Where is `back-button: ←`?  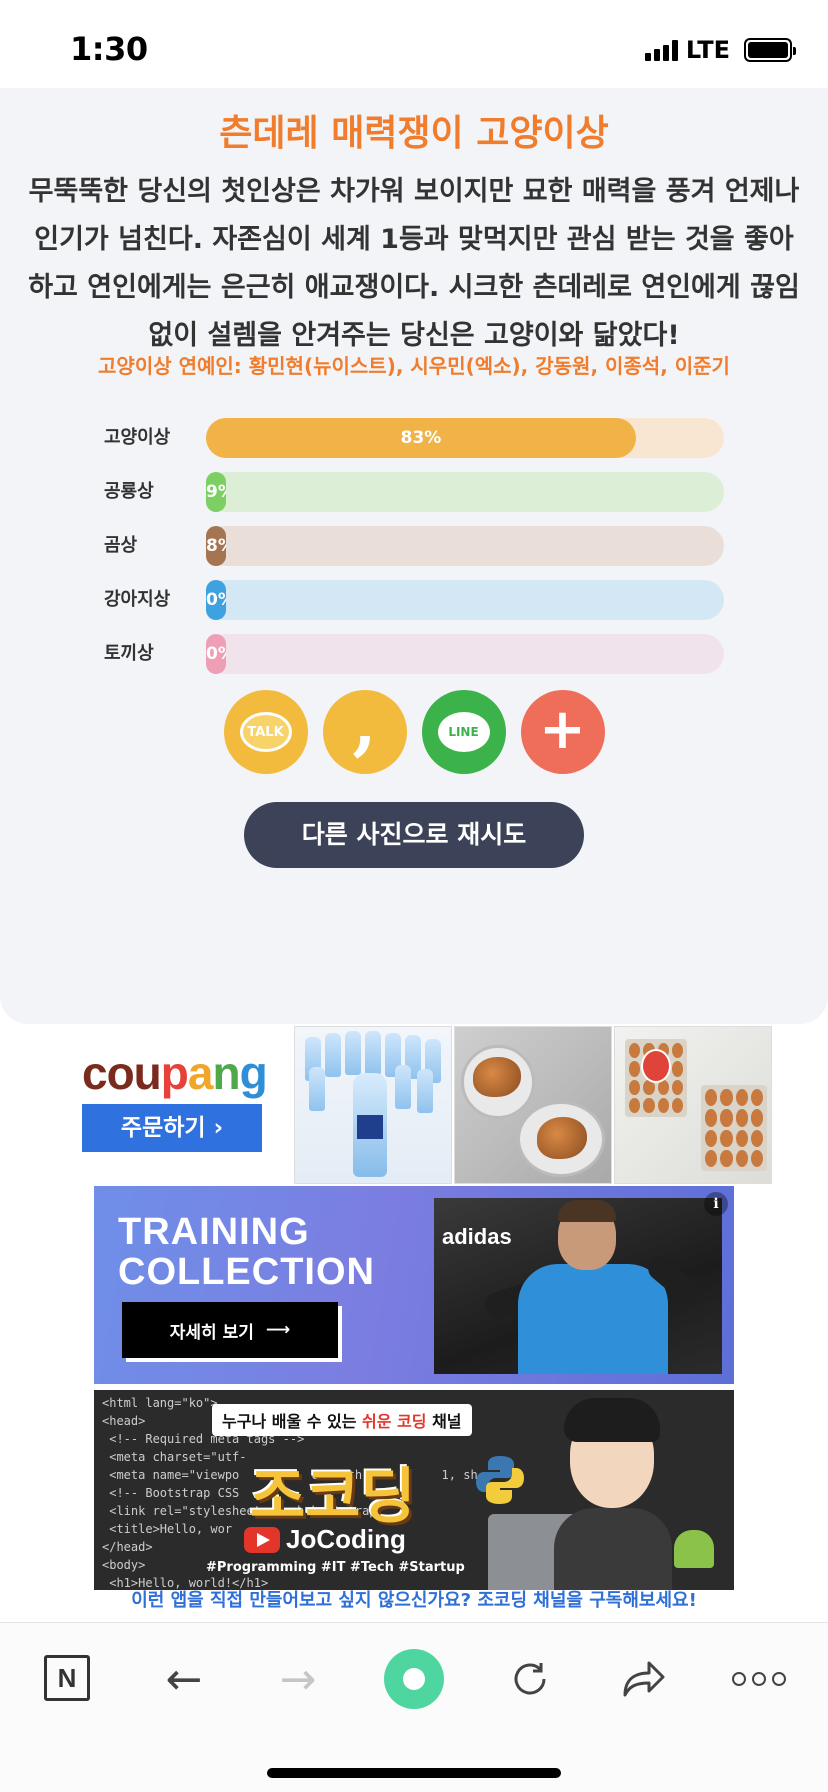
back-button: ← is located at coordinates (184, 1679).